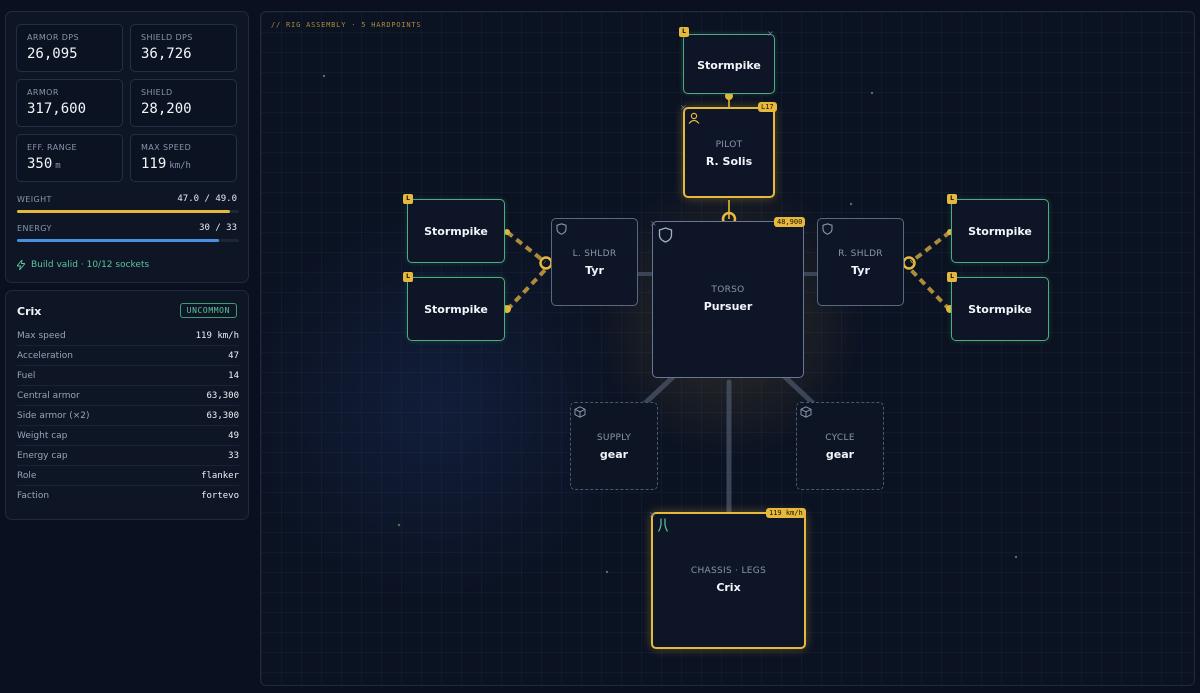 This screenshot has height=693, width=1200. I want to click on stat-value: 119 km/h, so click(166, 164).